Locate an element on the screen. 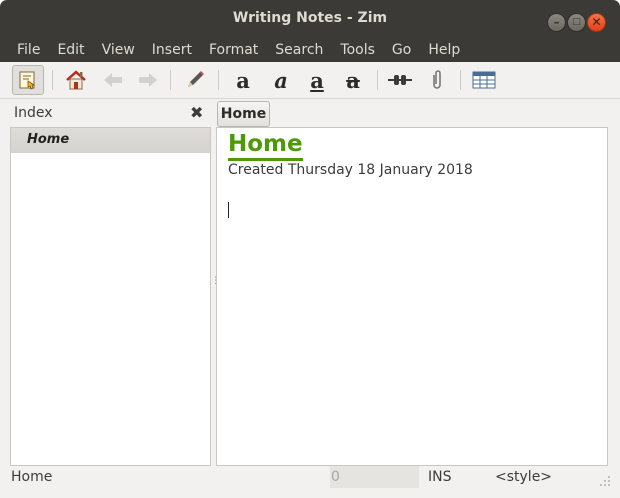 This screenshot has width=620, height=498. menu-tools: Tools is located at coordinates (355, 50).